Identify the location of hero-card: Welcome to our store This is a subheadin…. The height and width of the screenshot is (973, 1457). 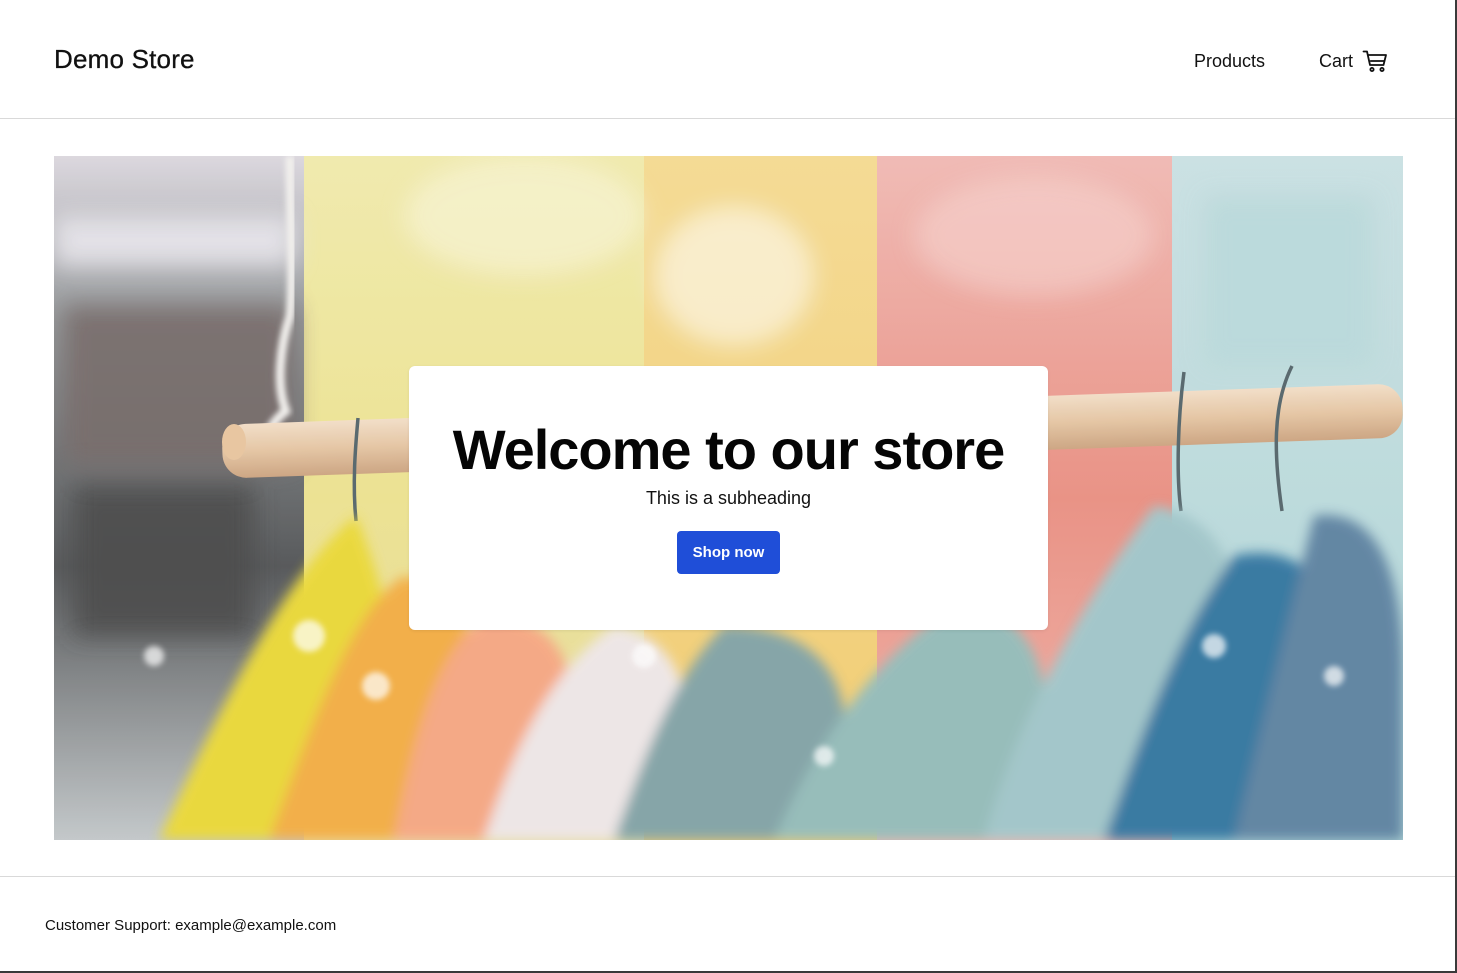
(728, 498).